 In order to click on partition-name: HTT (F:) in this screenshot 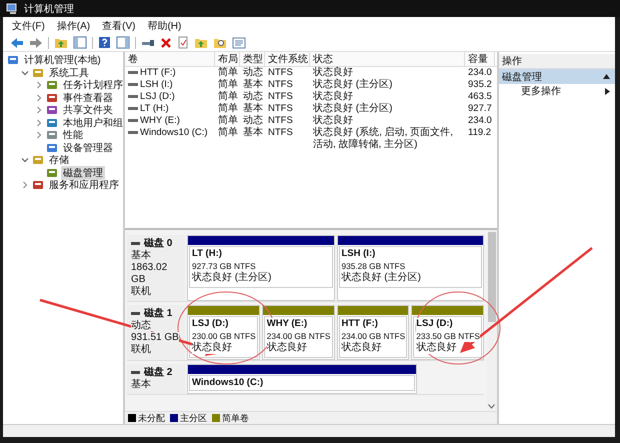, I will do `click(360, 324)`.